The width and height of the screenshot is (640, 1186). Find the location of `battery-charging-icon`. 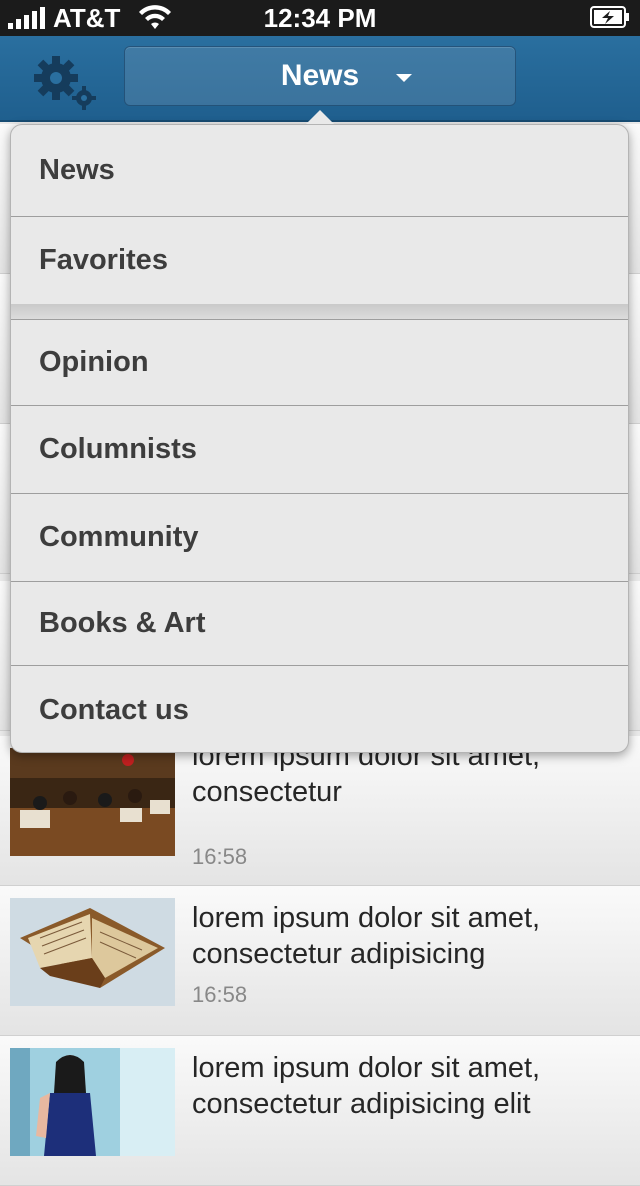

battery-charging-icon is located at coordinates (609, 17).